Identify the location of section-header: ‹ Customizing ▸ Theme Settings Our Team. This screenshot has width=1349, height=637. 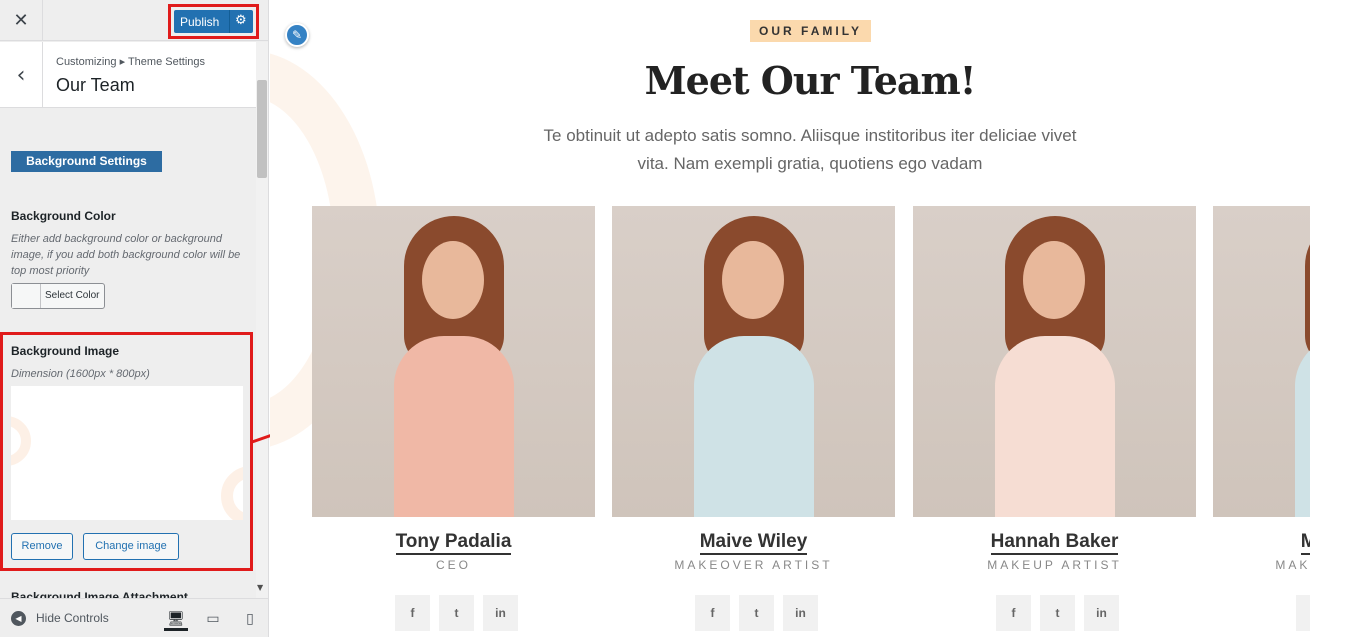
(128, 75).